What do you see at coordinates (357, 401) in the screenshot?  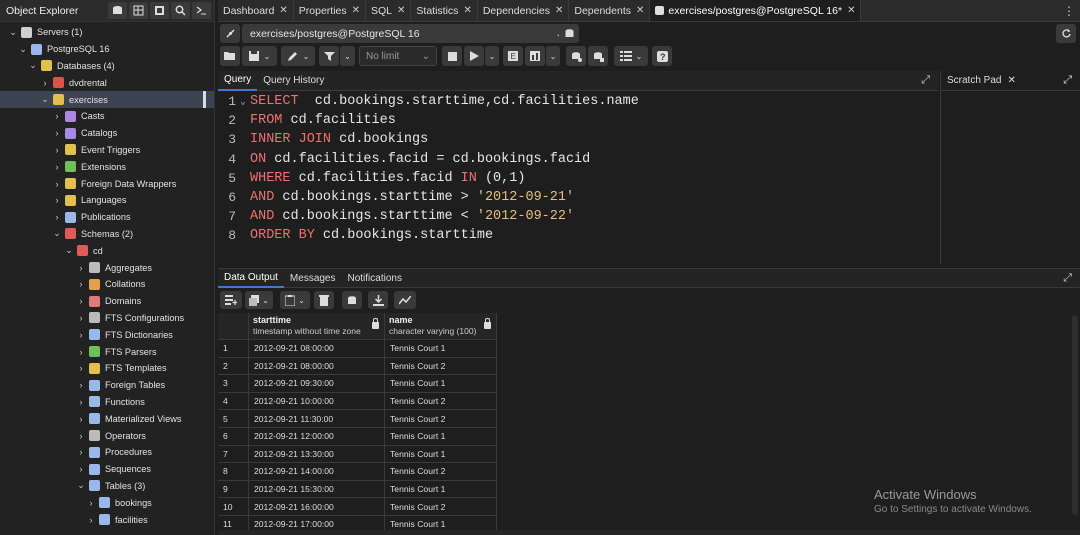 I see `table-row: 4 2012-09-21 10:00:00 Tennis Court 2` at bounding box center [357, 401].